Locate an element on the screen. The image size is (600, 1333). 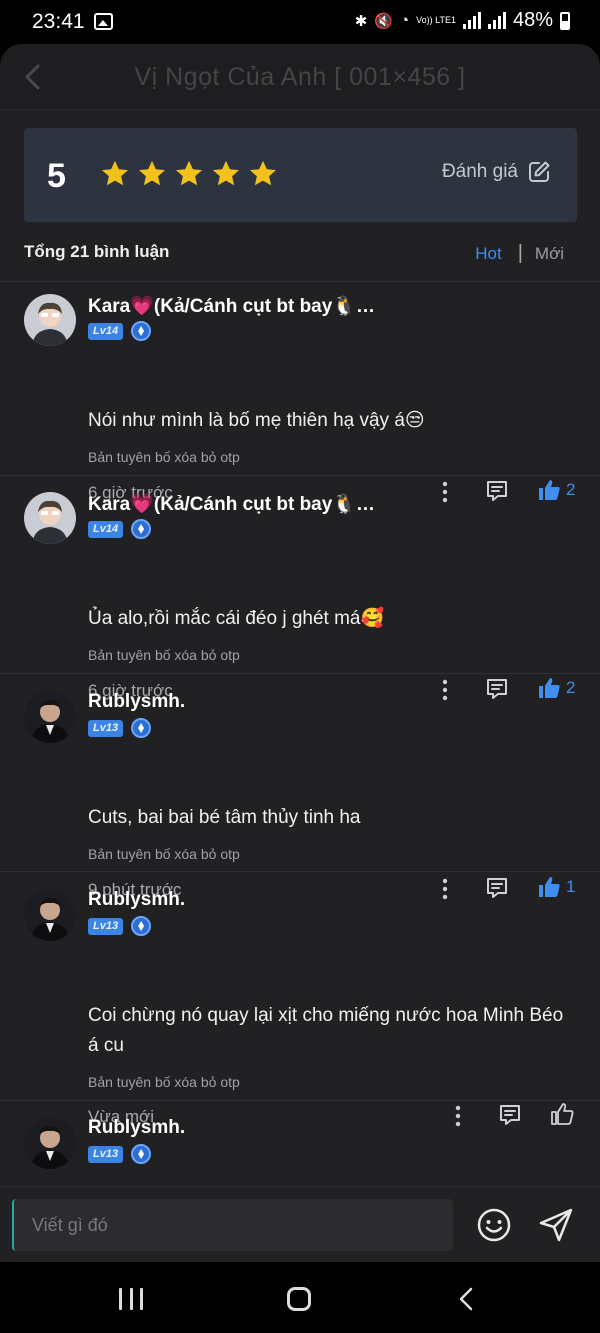
mute-icon: 🔇 is located at coordinates (384, 21).